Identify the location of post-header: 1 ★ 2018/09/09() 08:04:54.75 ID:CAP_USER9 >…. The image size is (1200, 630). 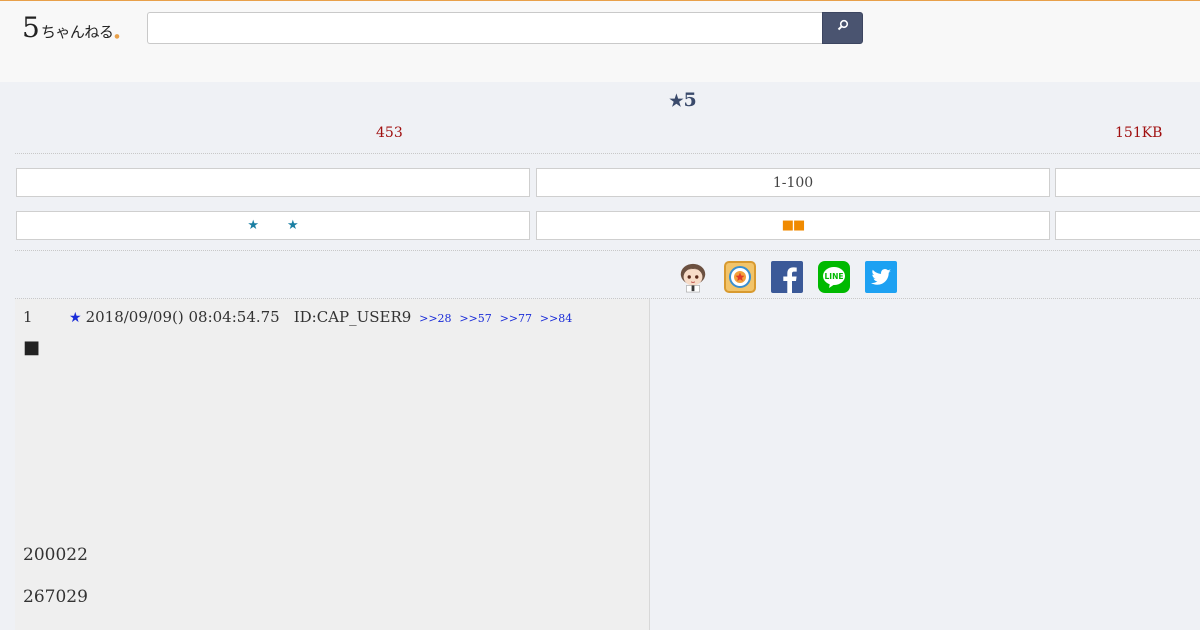
(297, 317).